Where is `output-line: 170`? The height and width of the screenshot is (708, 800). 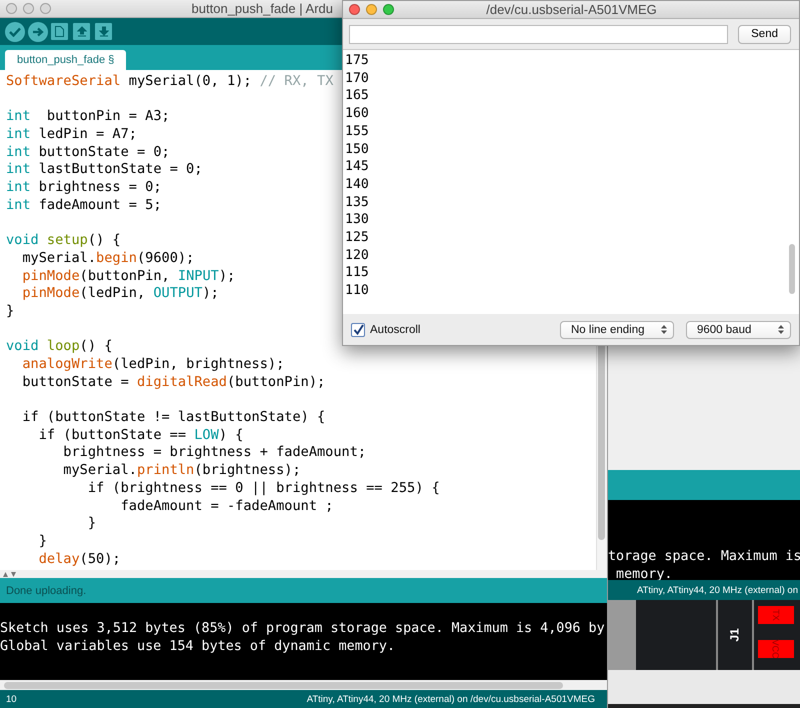
output-line: 170 is located at coordinates (357, 79).